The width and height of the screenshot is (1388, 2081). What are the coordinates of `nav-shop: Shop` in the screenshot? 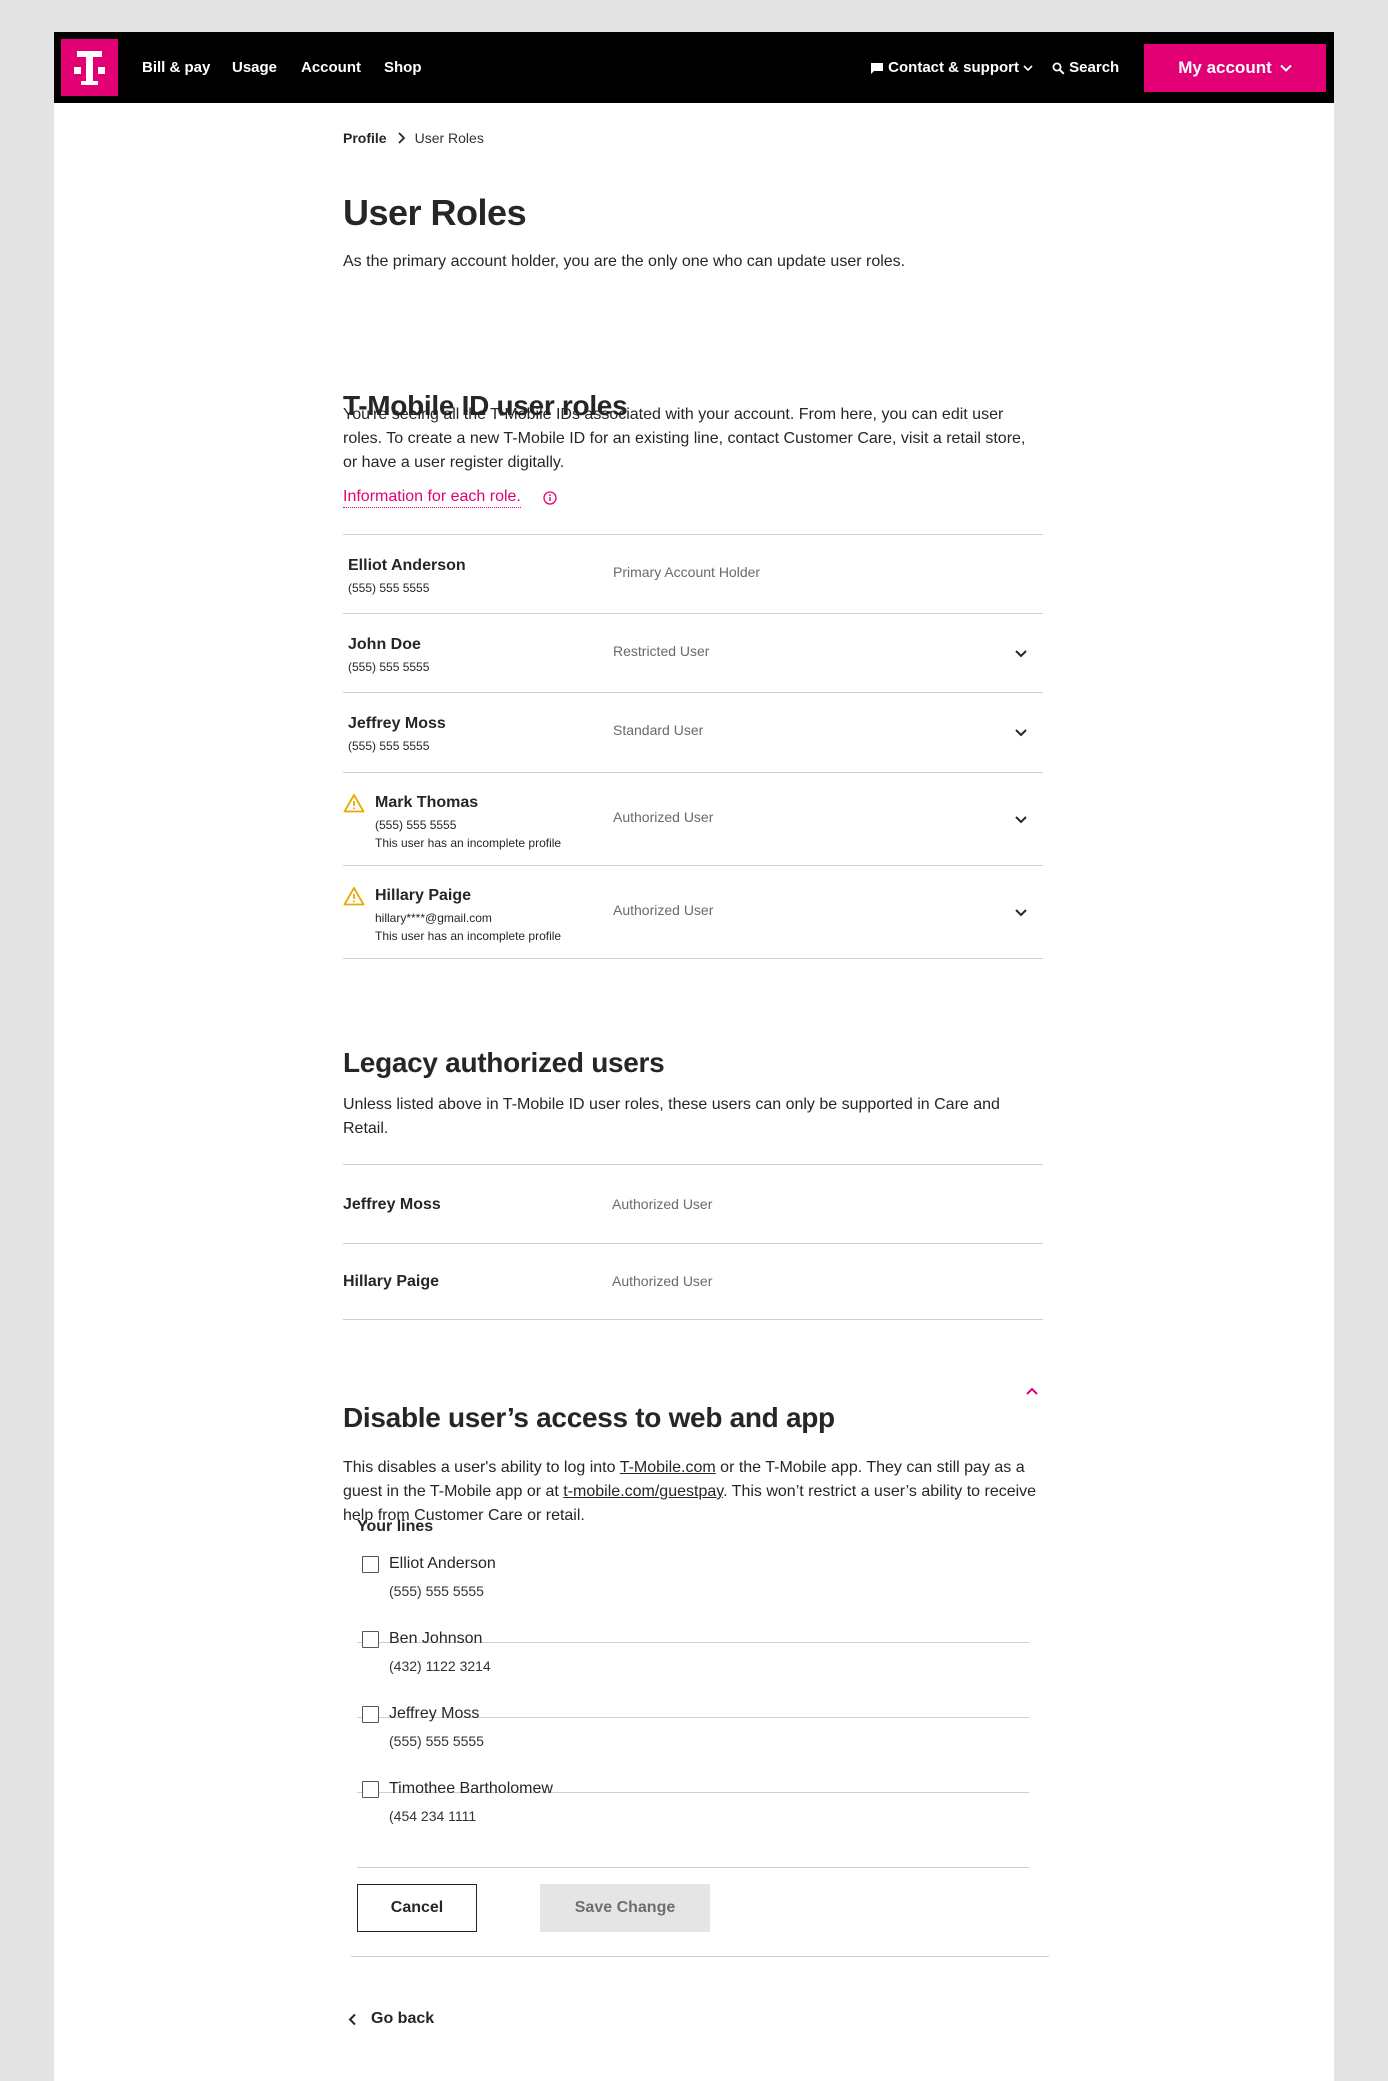 It's located at (403, 67).